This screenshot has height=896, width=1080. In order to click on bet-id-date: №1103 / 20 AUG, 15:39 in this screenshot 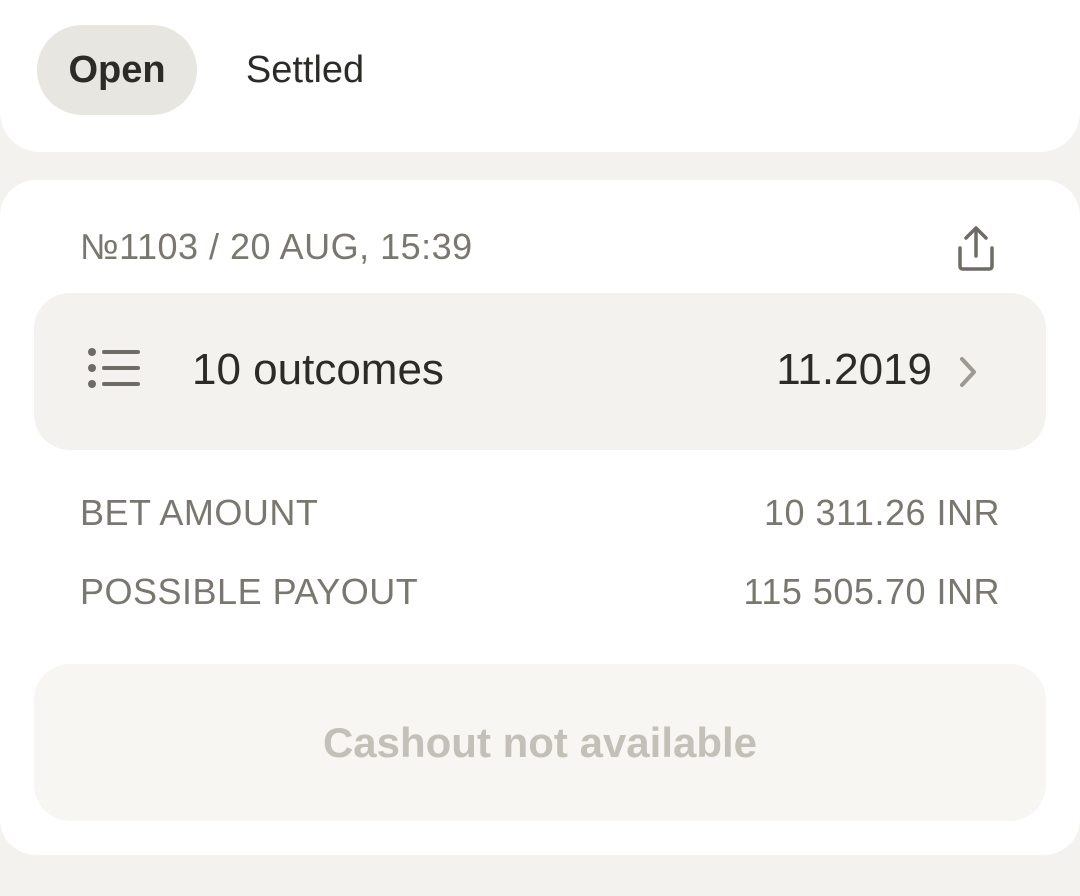, I will do `click(276, 246)`.